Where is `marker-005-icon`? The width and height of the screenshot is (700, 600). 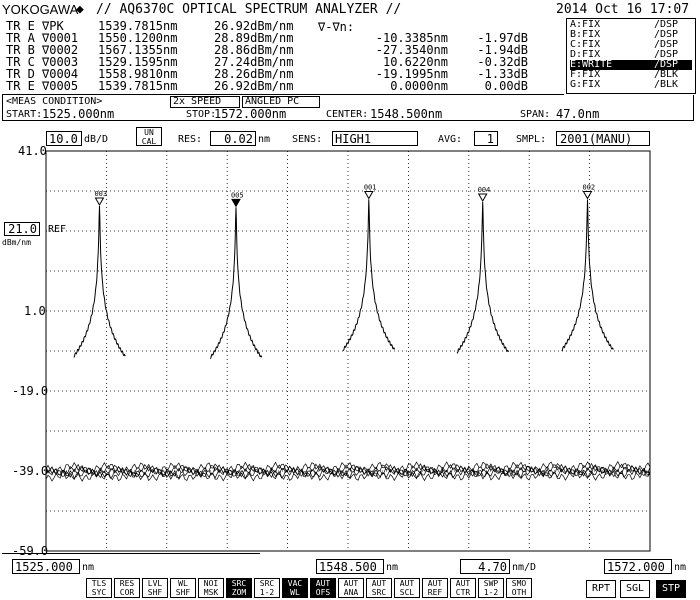
marker-005-icon is located at coordinates (236, 203).